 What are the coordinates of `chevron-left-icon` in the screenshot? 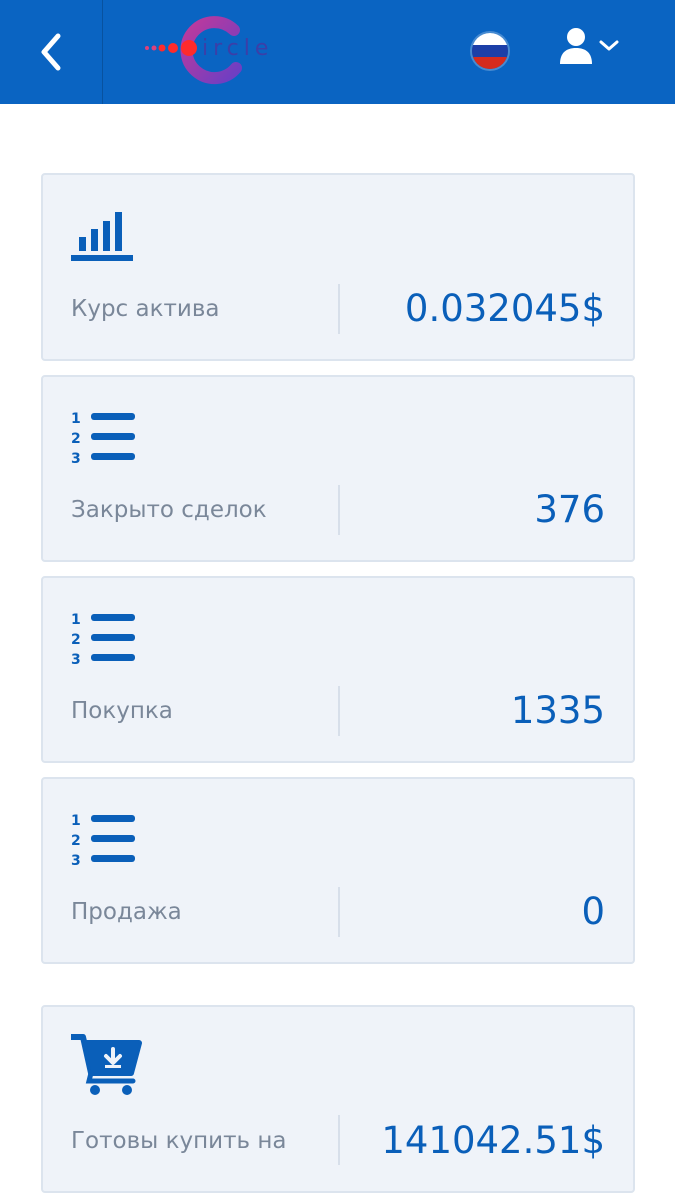 It's located at (51, 52).